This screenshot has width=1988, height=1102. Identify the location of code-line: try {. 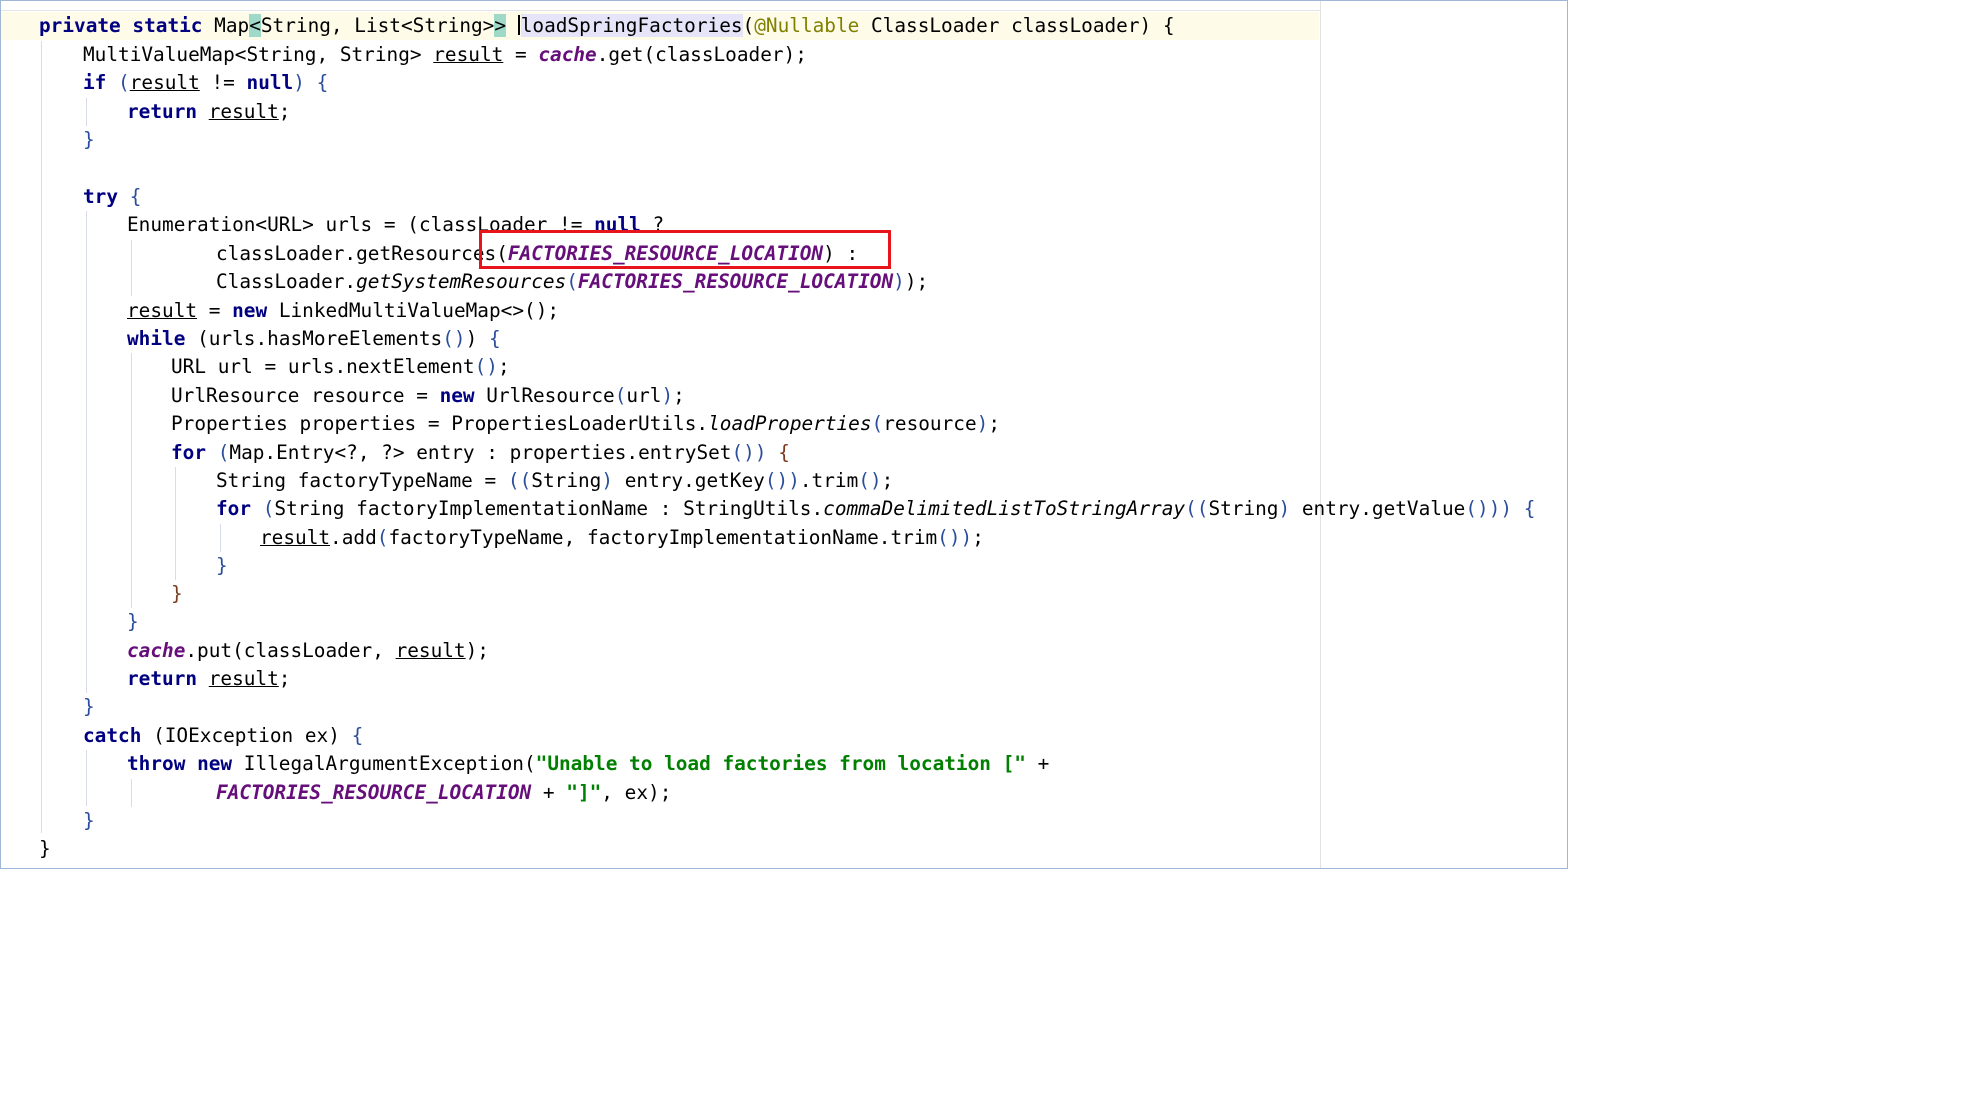
(112, 197).